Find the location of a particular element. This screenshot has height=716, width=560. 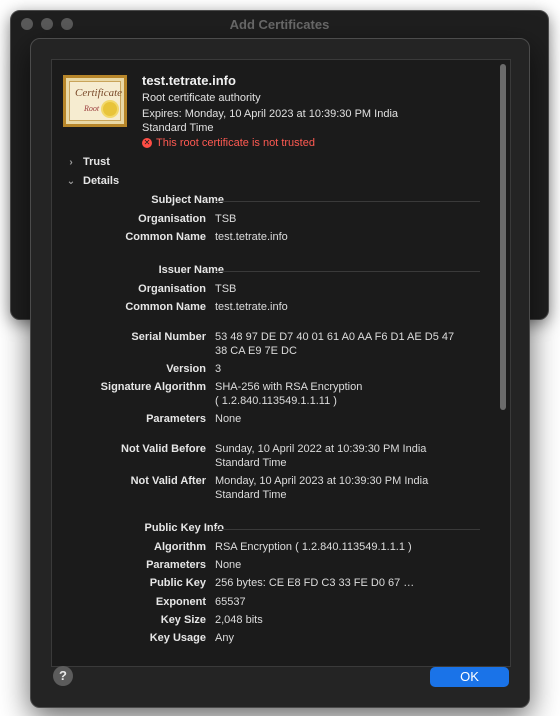

field-value: RSA Encryption ( 1.2.840.113549.1.1.1 ) is located at coordinates (313, 547).